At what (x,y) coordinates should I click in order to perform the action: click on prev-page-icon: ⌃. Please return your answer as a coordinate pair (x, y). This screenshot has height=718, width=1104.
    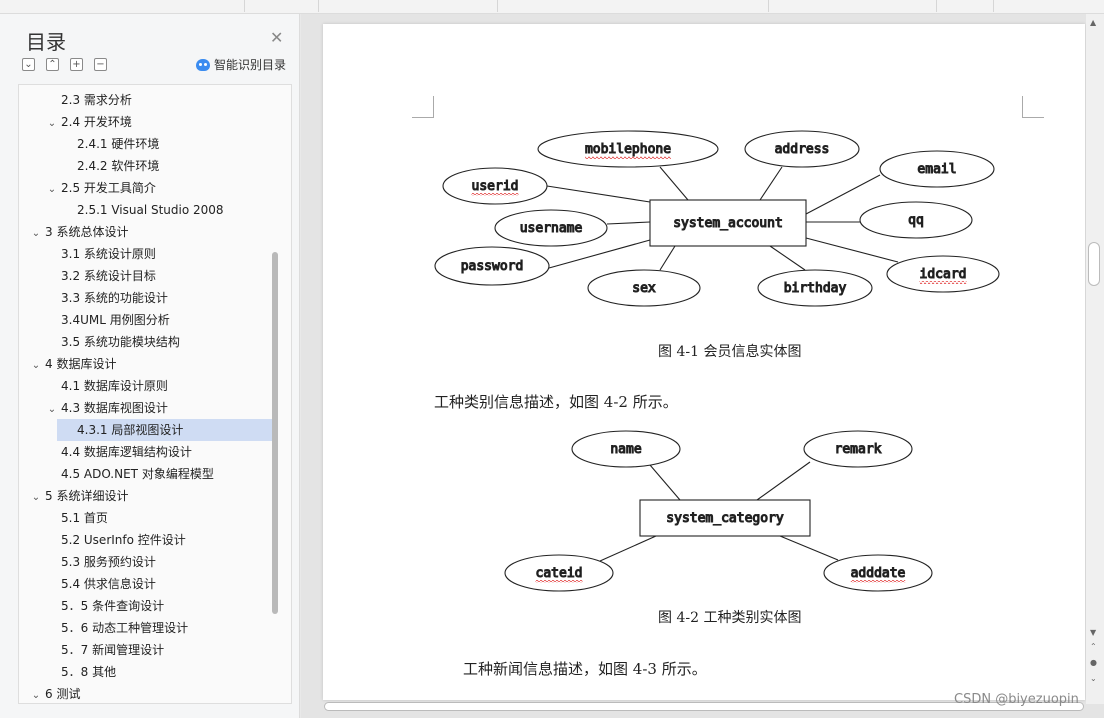
    Looking at the image, I should click on (1093, 646).